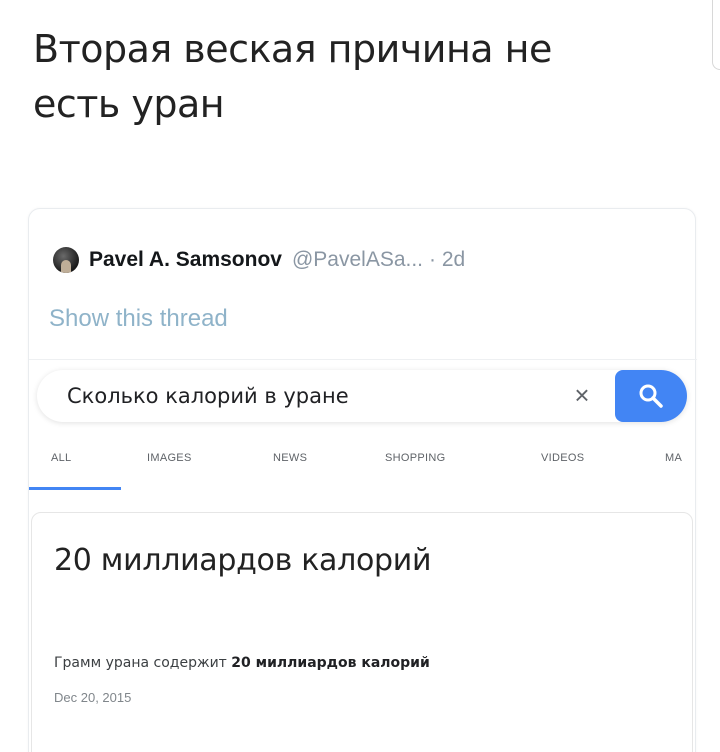 The image size is (720, 752). What do you see at coordinates (75, 488) in the screenshot?
I see `active-tab-indicator` at bounding box center [75, 488].